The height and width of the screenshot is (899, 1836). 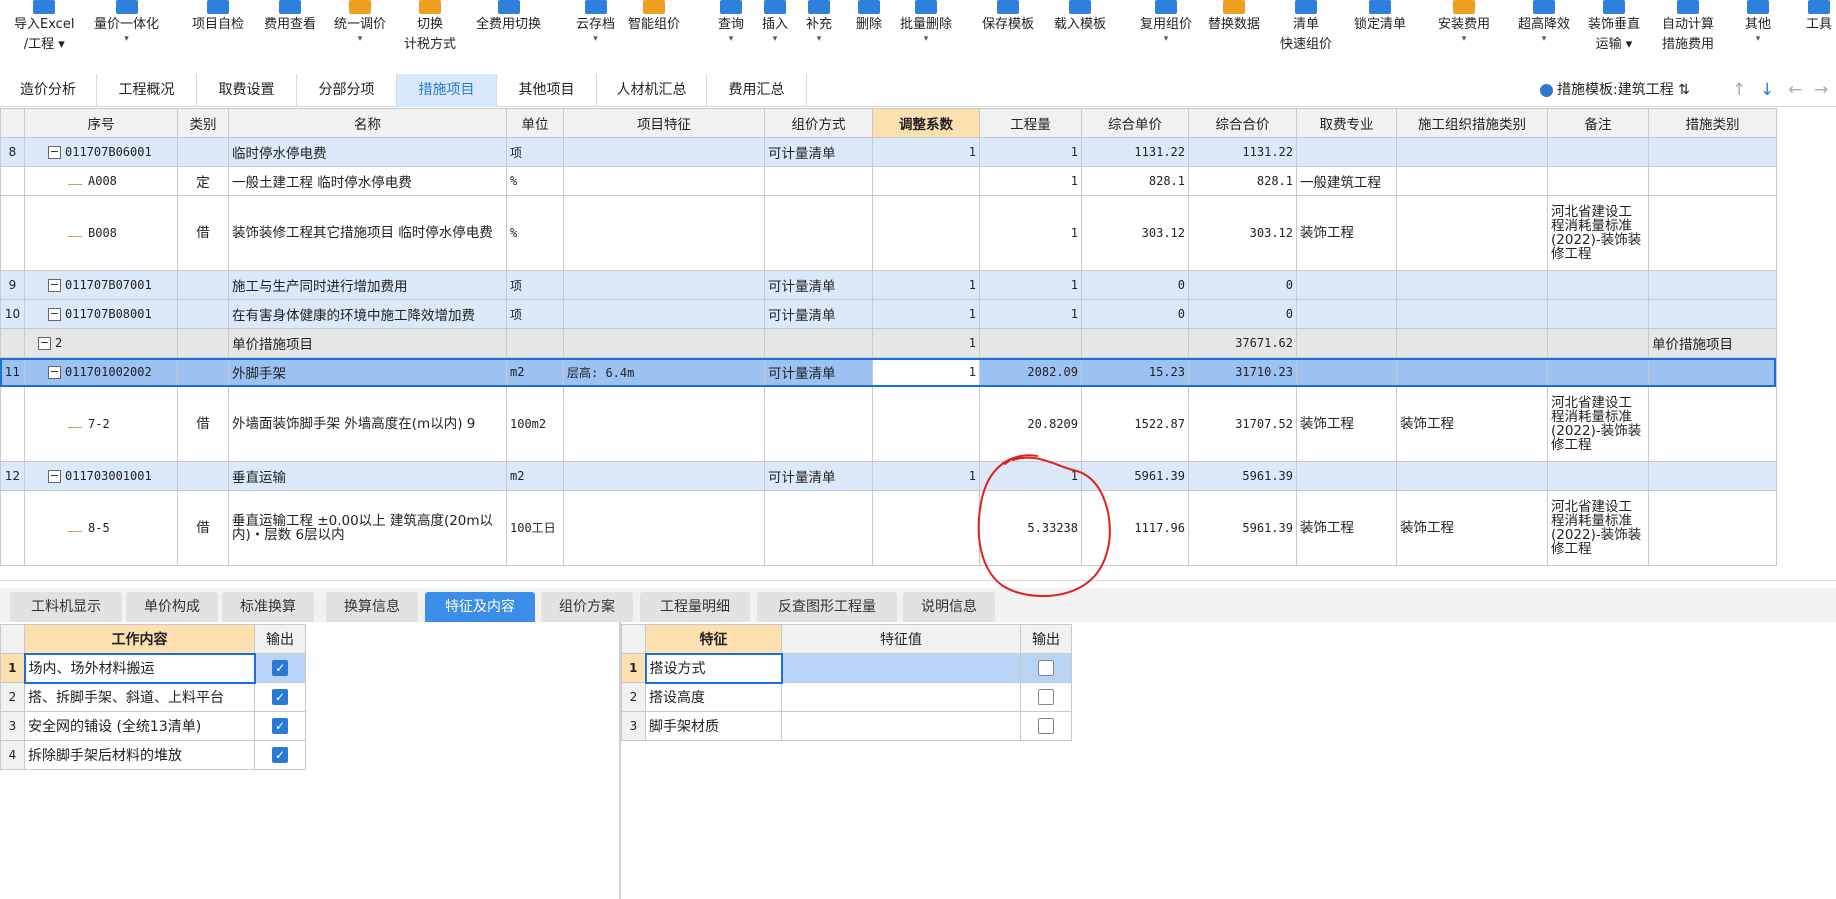 I want to click on cell-coef, so click(x=926, y=528).